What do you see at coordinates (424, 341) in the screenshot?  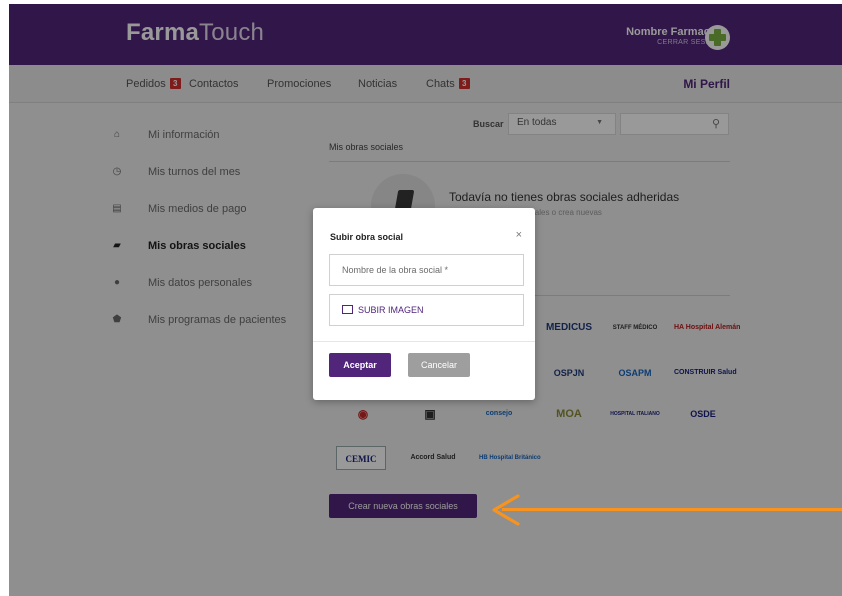 I see `divider` at bounding box center [424, 341].